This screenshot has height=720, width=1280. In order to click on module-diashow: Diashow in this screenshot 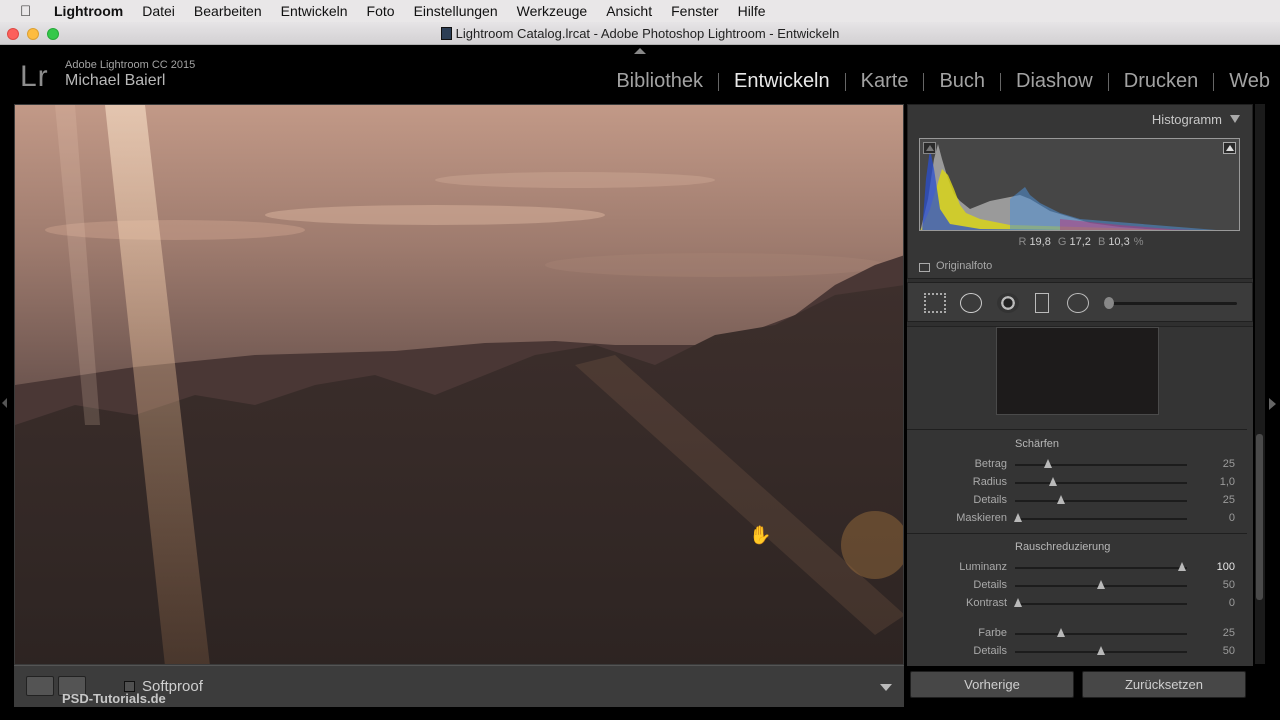, I will do `click(1054, 81)`.